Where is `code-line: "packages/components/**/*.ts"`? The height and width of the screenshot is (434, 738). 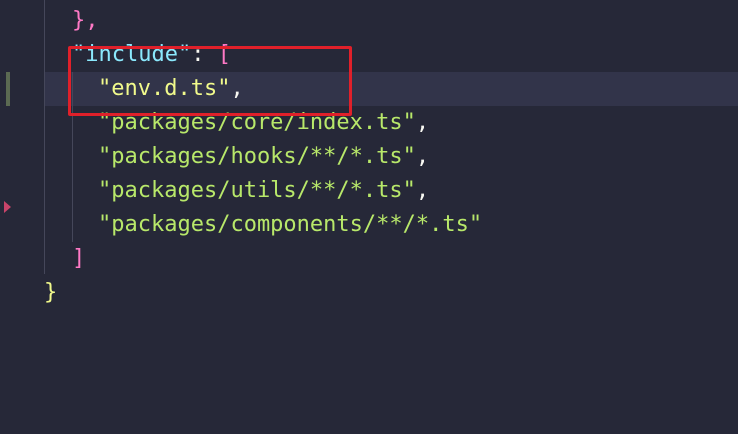 code-line: "packages/components/**/*.ts" is located at coordinates (290, 225).